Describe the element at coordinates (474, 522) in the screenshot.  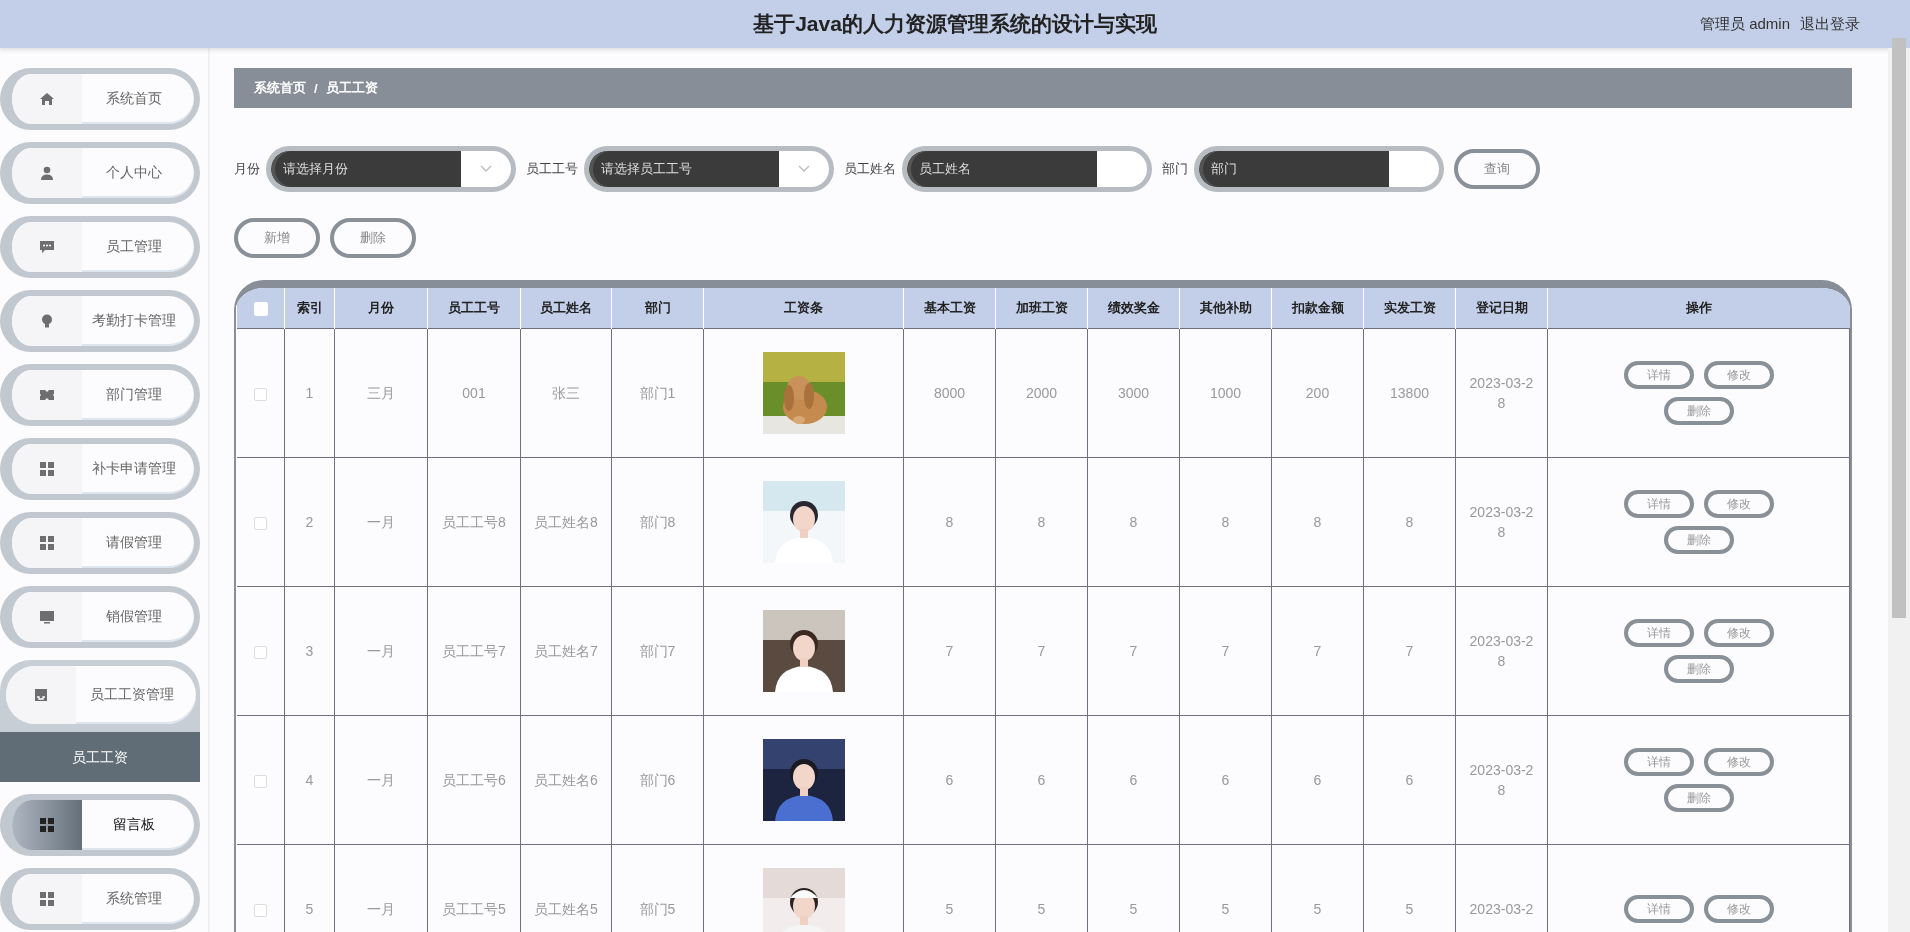
I see `table-cell: 员工工号8` at that location.